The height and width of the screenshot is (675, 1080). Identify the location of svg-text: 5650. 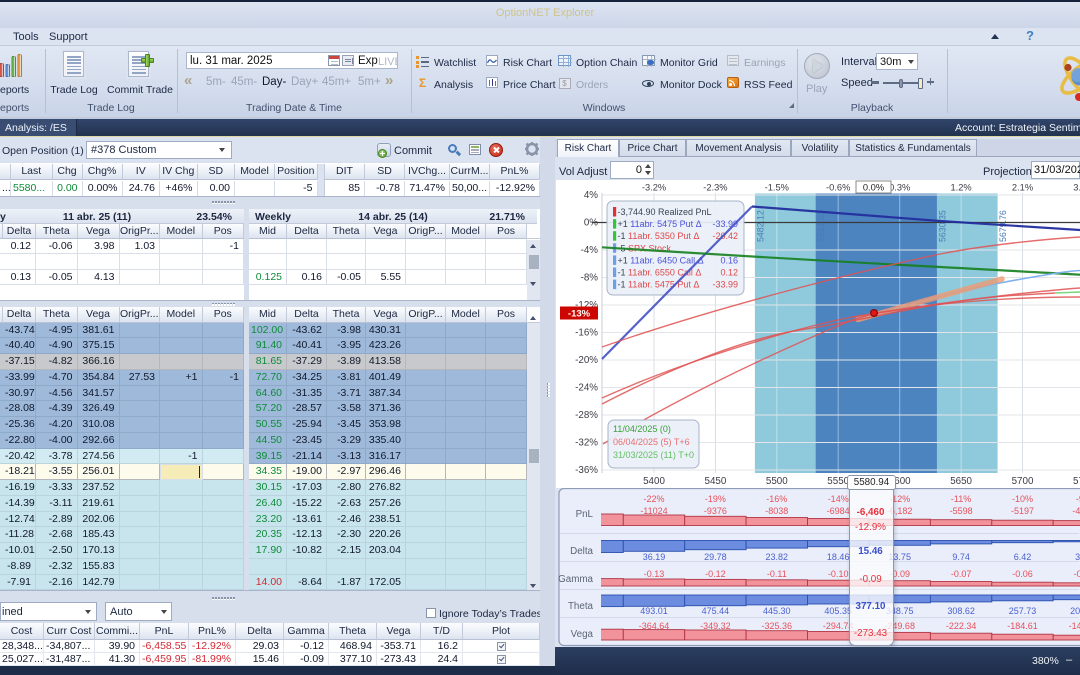
(961, 481).